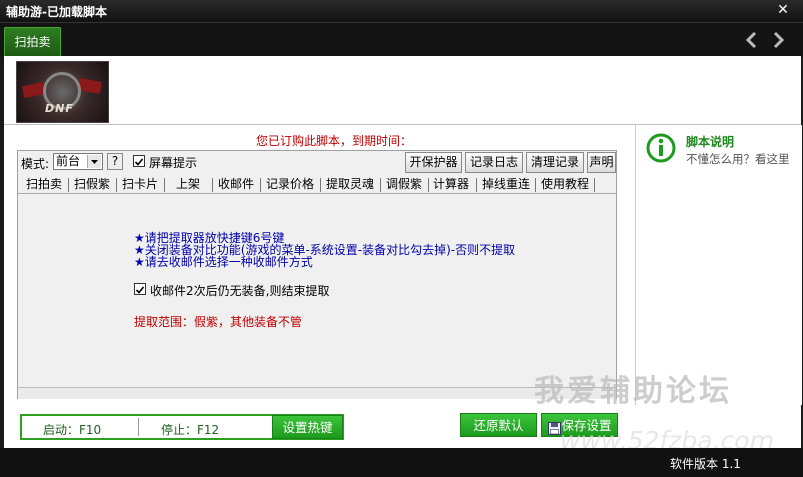 Image resolution: width=803 pixels, height=477 pixels. What do you see at coordinates (44, 185) in the screenshot?
I see `tab-scan-auction: 扫拍卖` at bounding box center [44, 185].